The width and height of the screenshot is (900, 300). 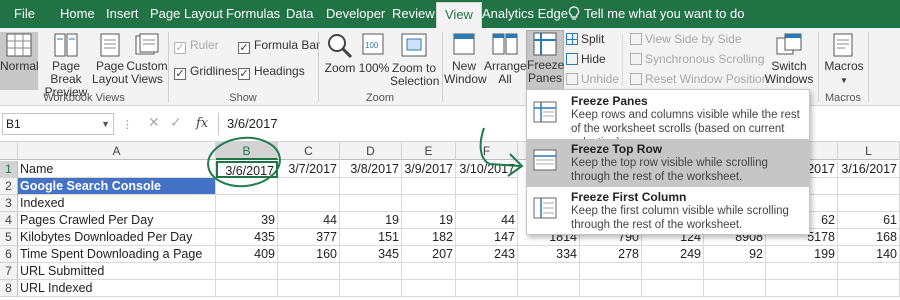 I want to click on cell-l3, so click(x=869, y=203).